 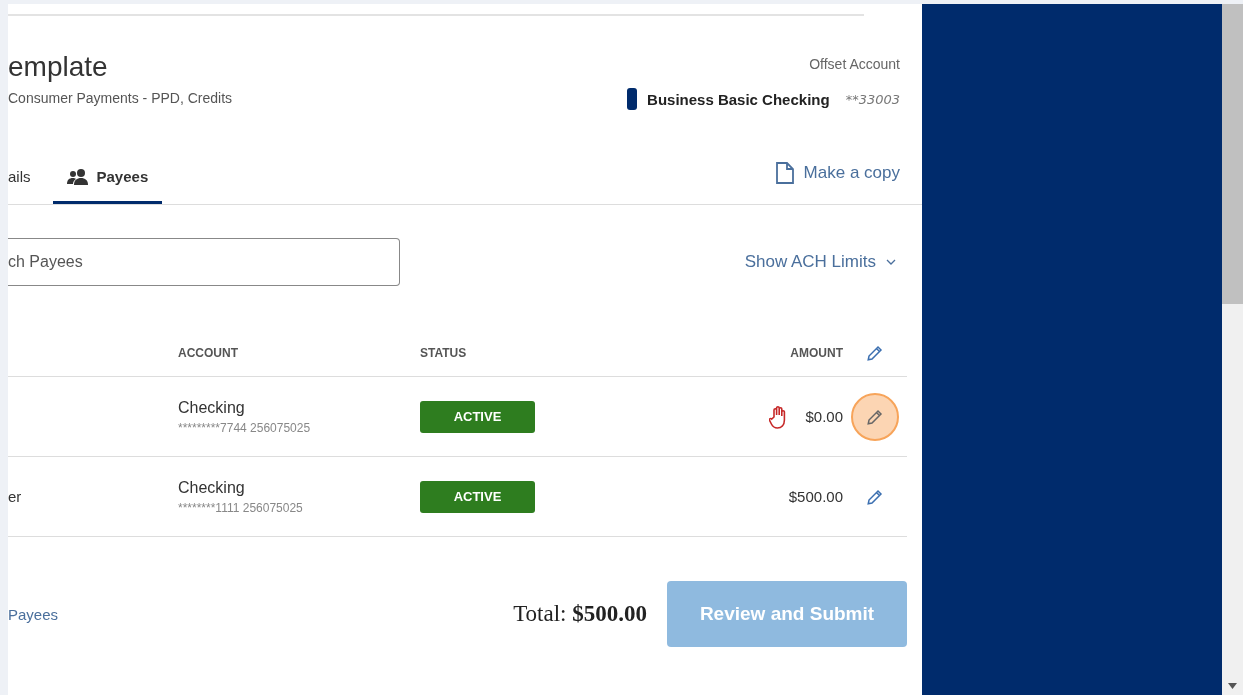 I want to click on column-header: AMOUNT, so click(x=816, y=353).